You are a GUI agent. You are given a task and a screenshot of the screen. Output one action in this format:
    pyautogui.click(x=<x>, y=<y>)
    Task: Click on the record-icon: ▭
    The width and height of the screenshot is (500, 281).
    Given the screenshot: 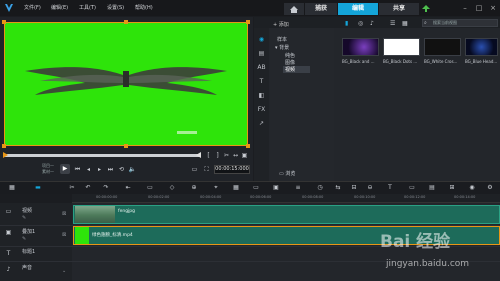 What is the action you would take?
    pyautogui.click(x=150, y=188)
    